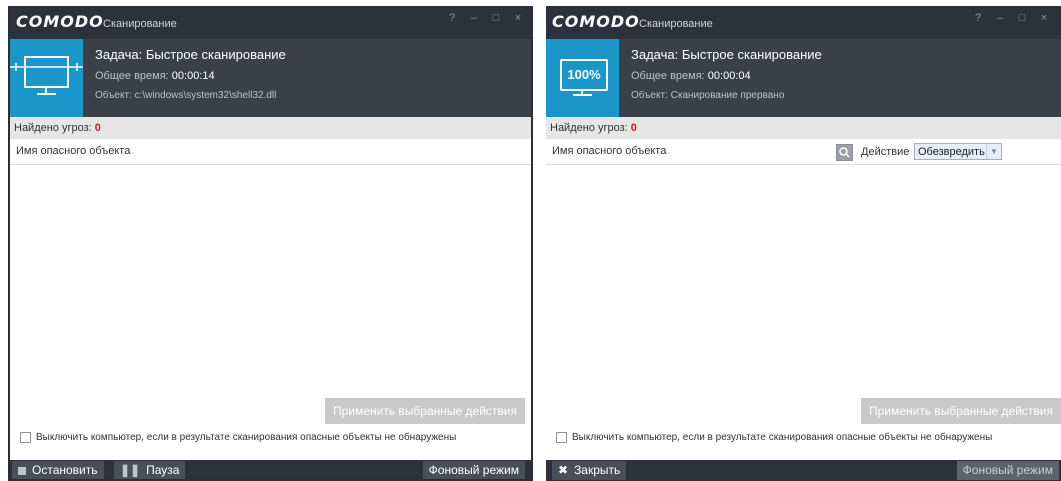 The height and width of the screenshot is (481, 1061). I want to click on action-label: Действие, so click(885, 152).